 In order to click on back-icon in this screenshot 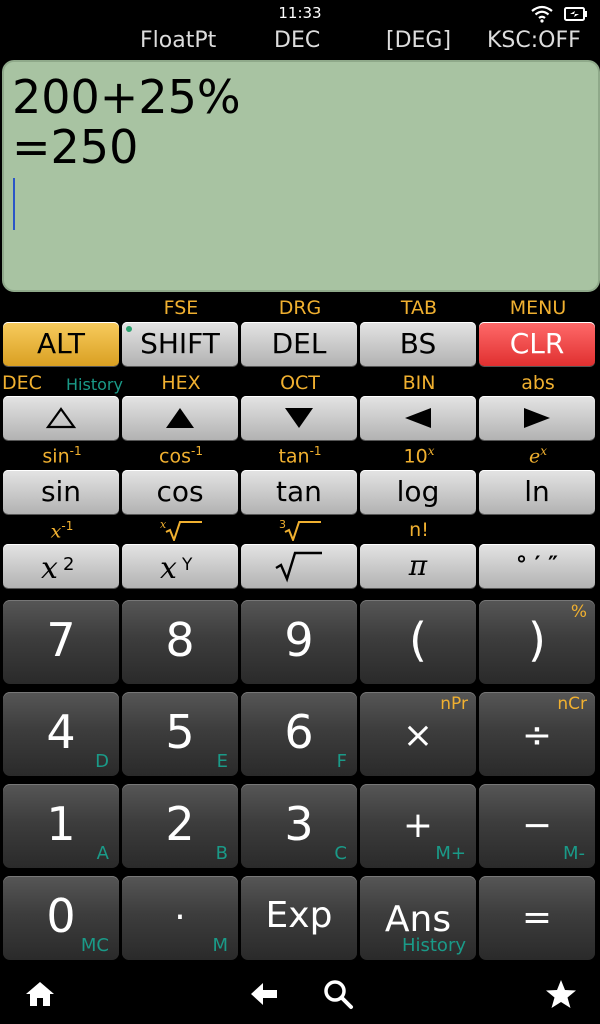, I will do `click(264, 994)`.